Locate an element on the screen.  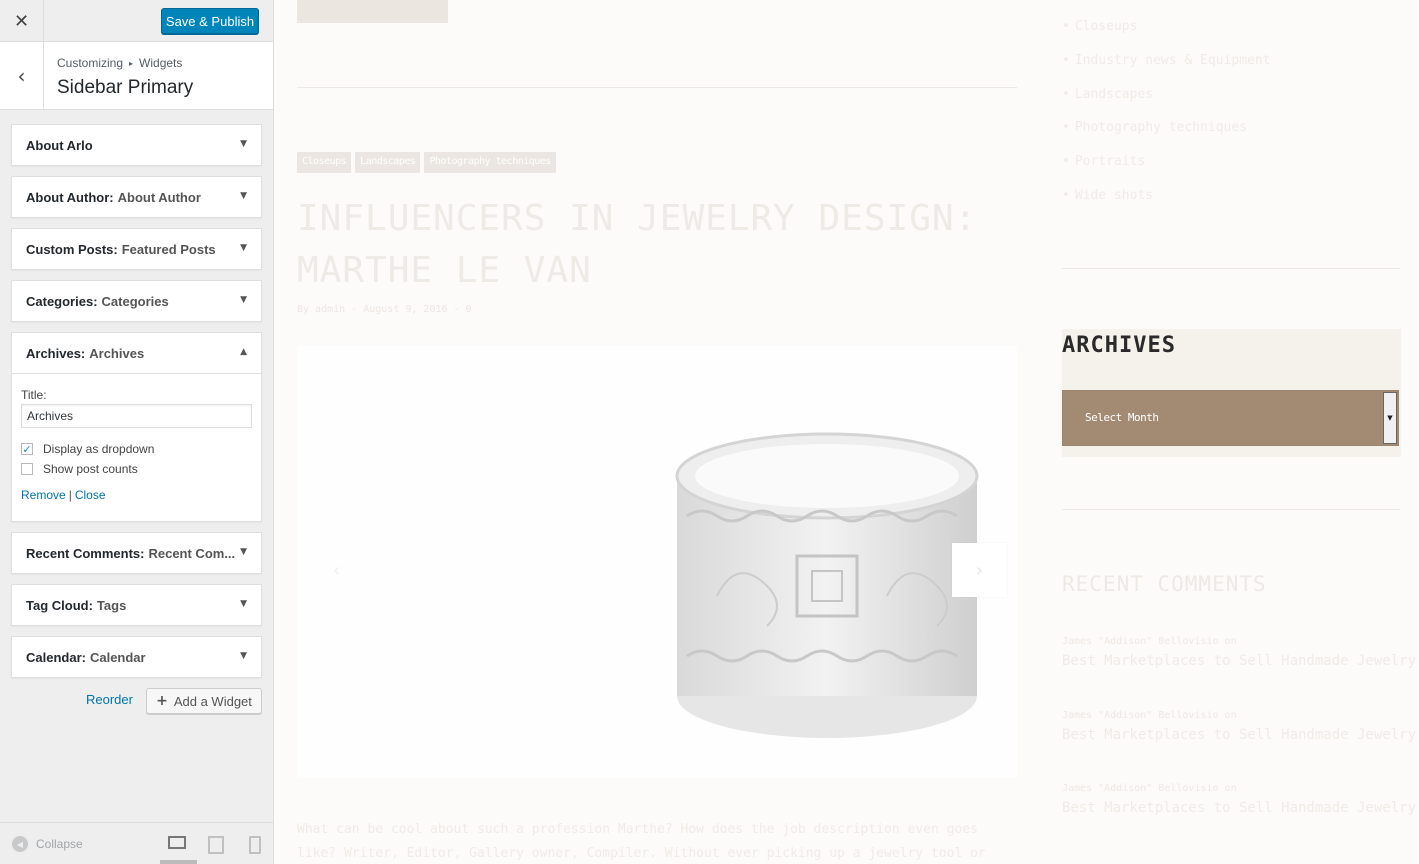
widget-header: Tag Cloud: Tags ▼ is located at coordinates (136, 605).